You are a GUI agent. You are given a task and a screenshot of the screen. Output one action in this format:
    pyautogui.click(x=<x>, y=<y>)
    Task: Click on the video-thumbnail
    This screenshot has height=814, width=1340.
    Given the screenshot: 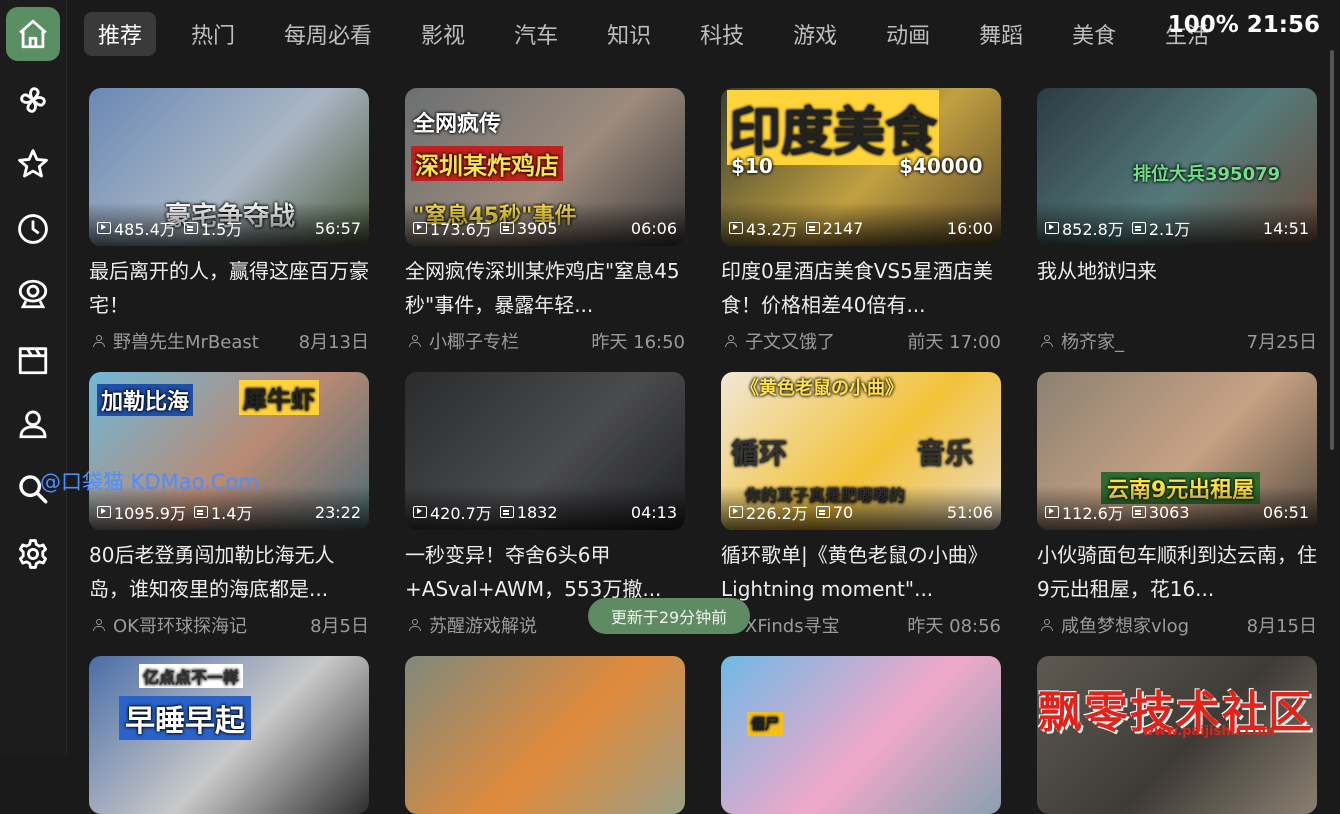 What is the action you would take?
    pyautogui.click(x=545, y=735)
    